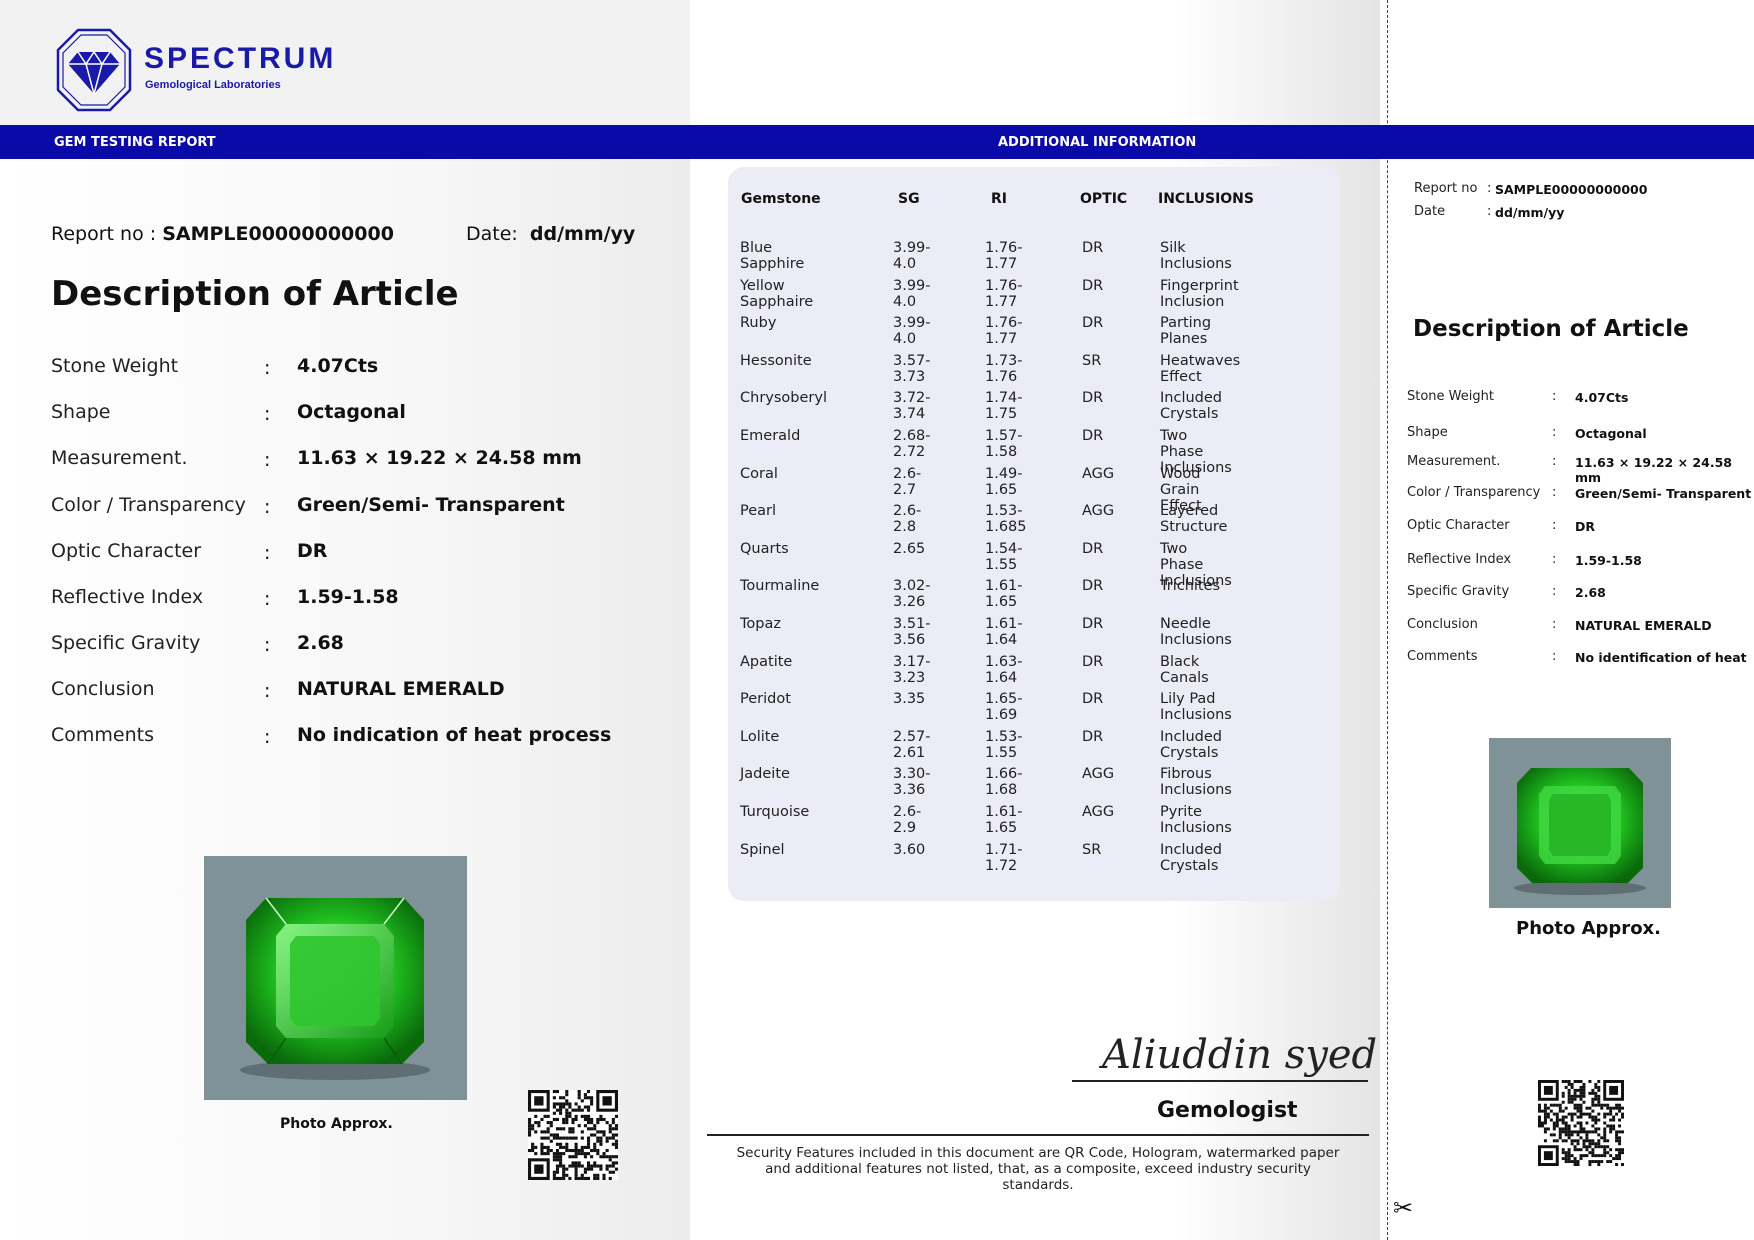 Image resolution: width=1754 pixels, height=1240 pixels. What do you see at coordinates (1450, 396) in the screenshot?
I see `stub-field-label: Stone Weight` at bounding box center [1450, 396].